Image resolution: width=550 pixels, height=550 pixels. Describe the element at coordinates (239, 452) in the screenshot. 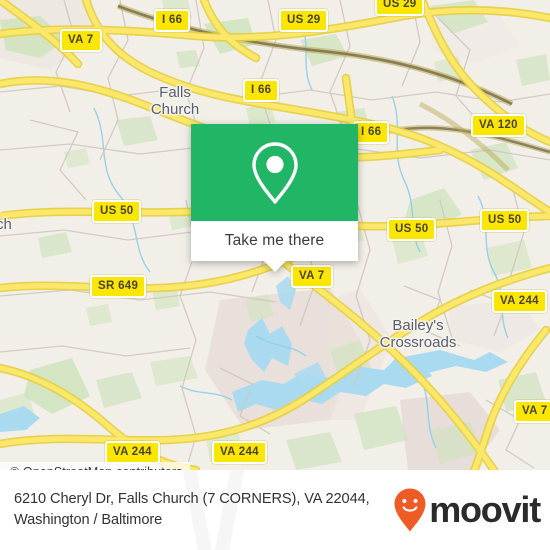

I see `shield-va-244-c: VA 244` at that location.